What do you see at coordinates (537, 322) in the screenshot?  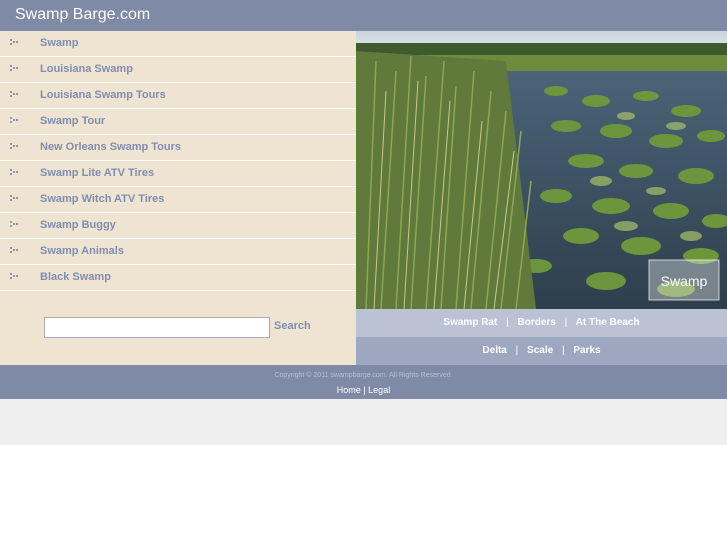 I see `link-borders: Borders` at bounding box center [537, 322].